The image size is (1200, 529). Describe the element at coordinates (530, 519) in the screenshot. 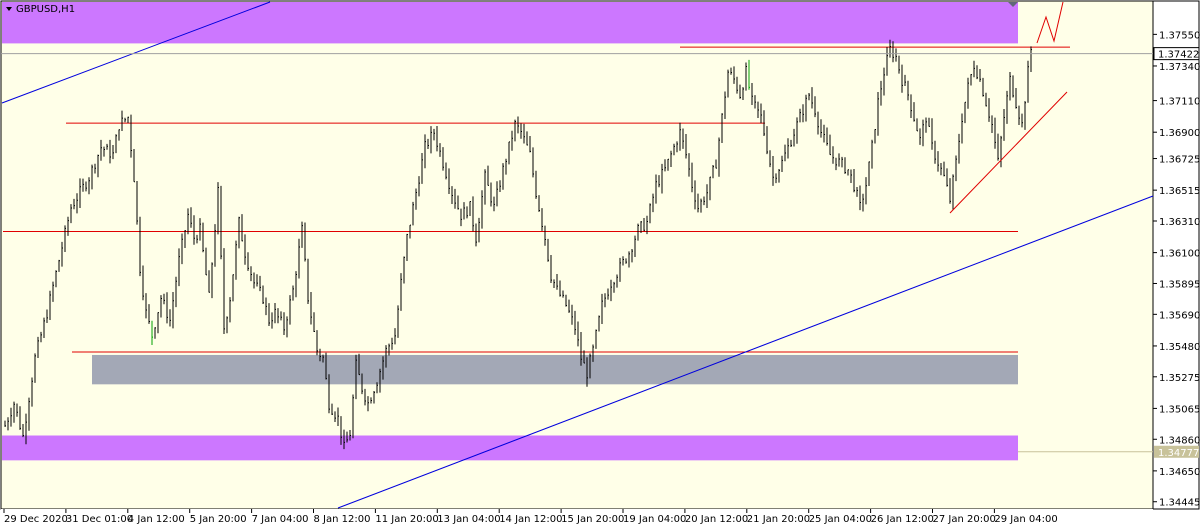

I see `x-tick-label: 14 Jan 12:00` at that location.